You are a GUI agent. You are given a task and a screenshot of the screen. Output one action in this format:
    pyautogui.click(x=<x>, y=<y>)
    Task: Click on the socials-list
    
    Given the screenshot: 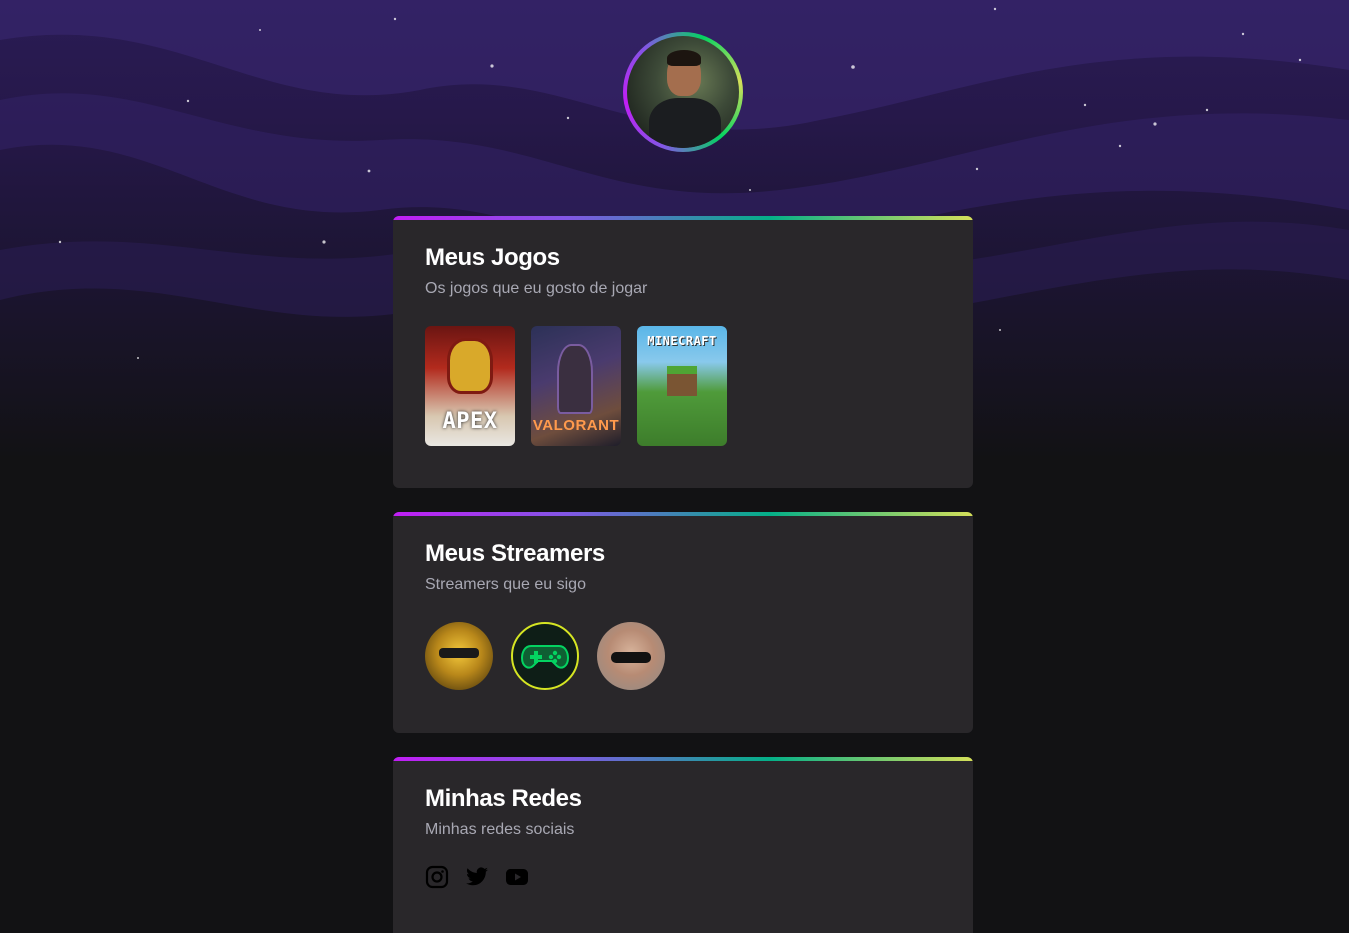 What is the action you would take?
    pyautogui.click(x=683, y=877)
    